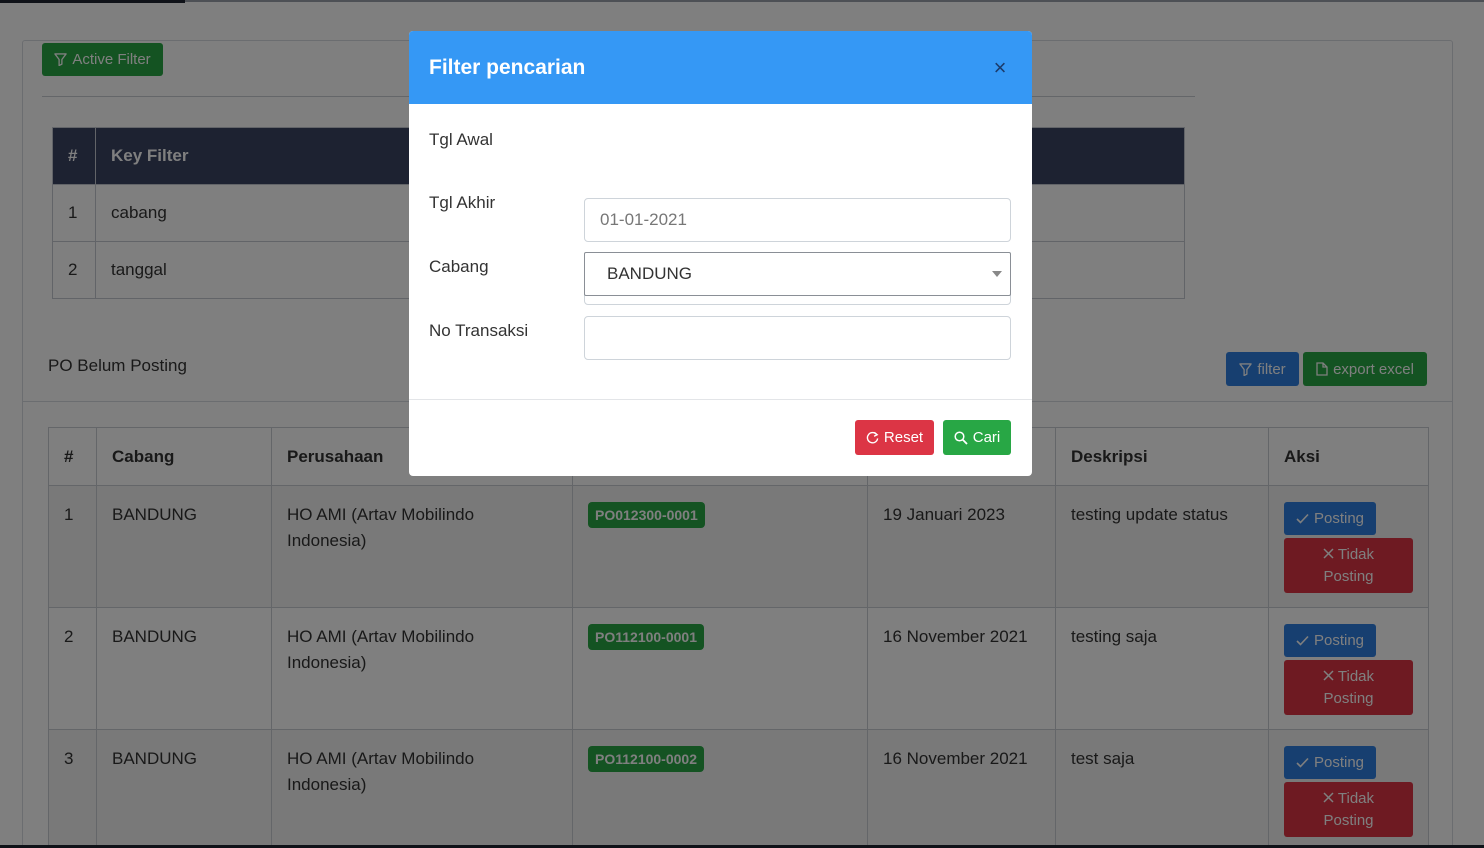 The height and width of the screenshot is (848, 1484). I want to click on cabang-selected-value: BANDUNG, so click(650, 273).